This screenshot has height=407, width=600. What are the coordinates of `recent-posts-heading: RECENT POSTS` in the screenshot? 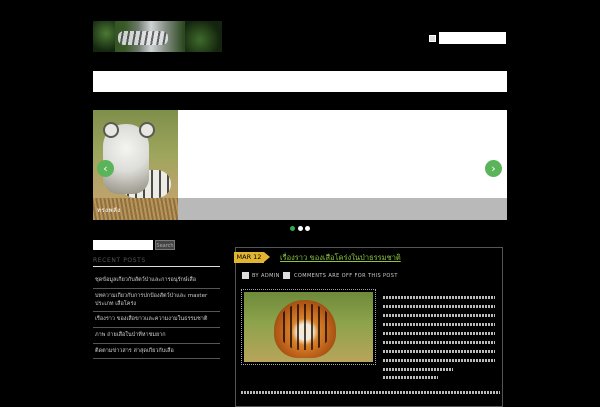 It's located at (119, 260).